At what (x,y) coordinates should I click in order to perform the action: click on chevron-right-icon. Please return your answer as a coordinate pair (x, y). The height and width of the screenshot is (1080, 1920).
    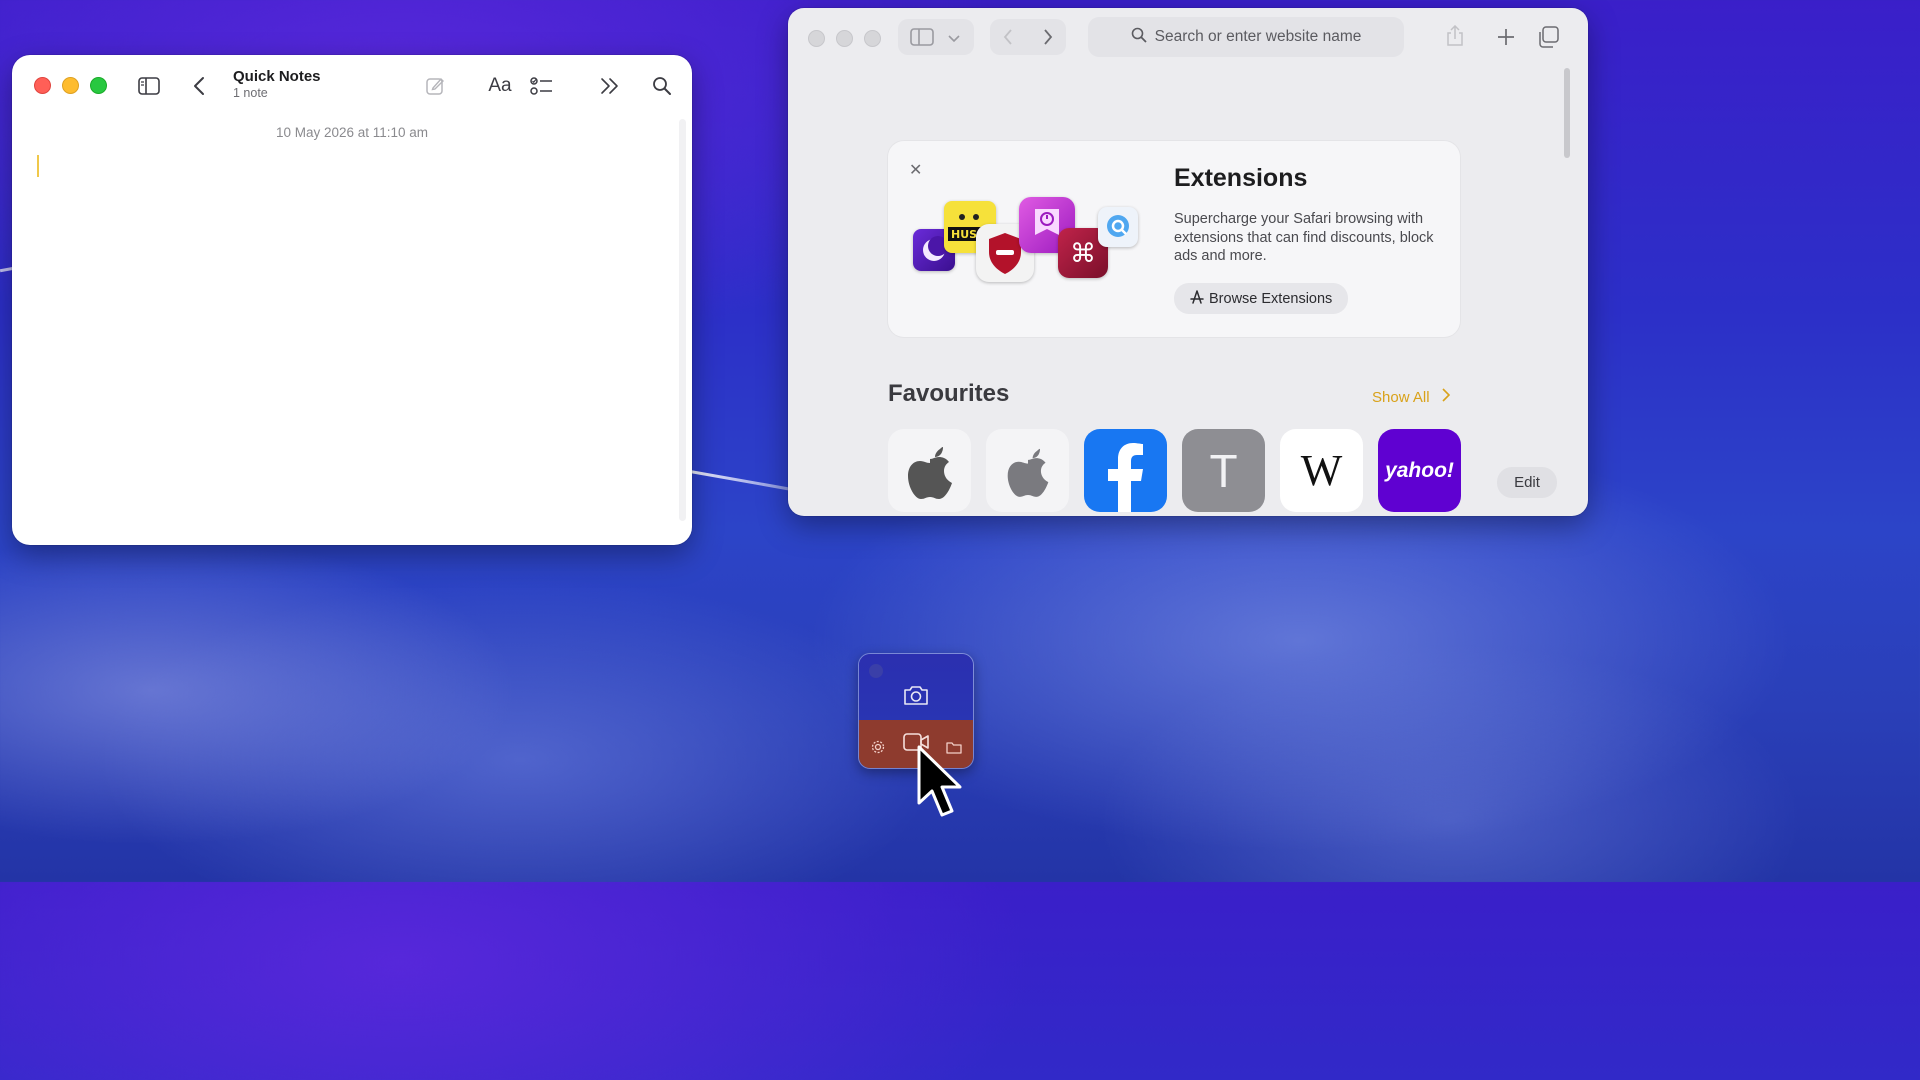
    Looking at the image, I should click on (1445, 397).